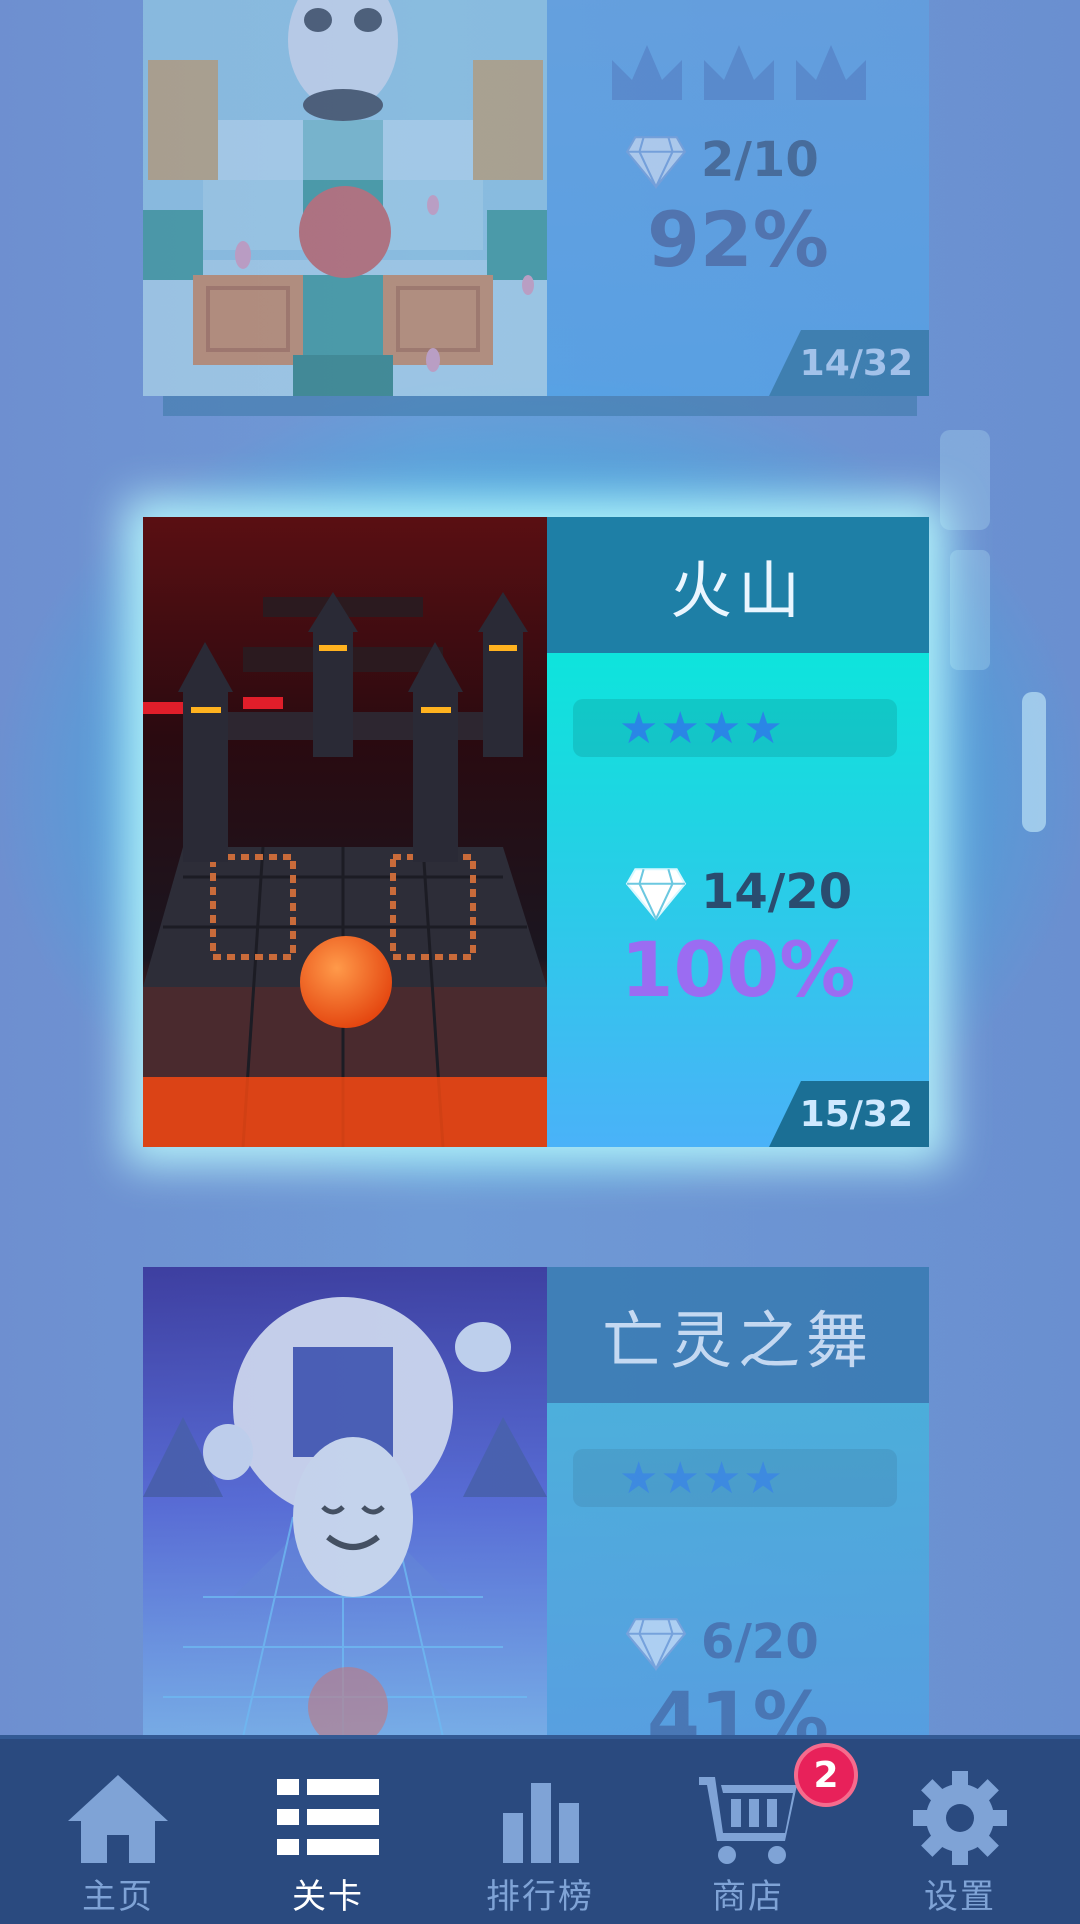  What do you see at coordinates (738, 239) in the screenshot?
I see `completion-percent: 92%` at bounding box center [738, 239].